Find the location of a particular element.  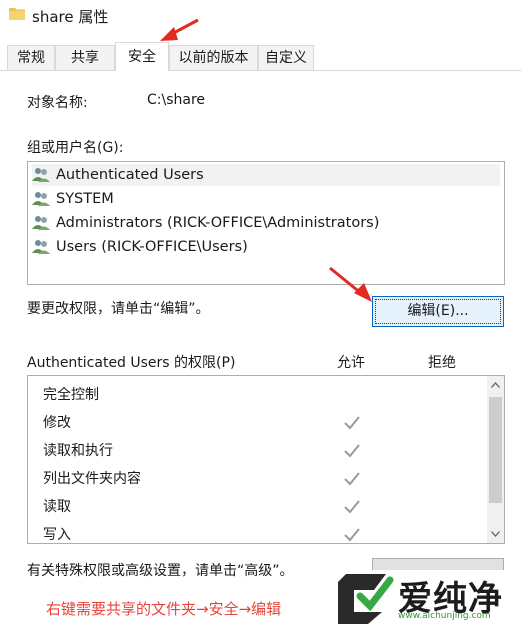

tab-security: 安全 is located at coordinates (142, 56).